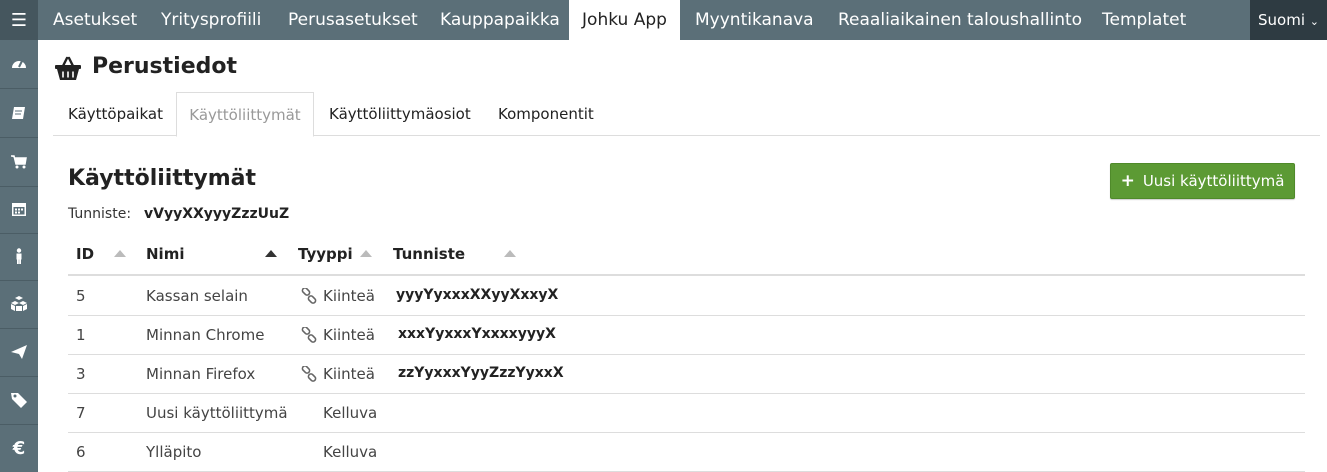 The width and height of the screenshot is (1327, 472). I want to click on send-icon, so click(19, 352).